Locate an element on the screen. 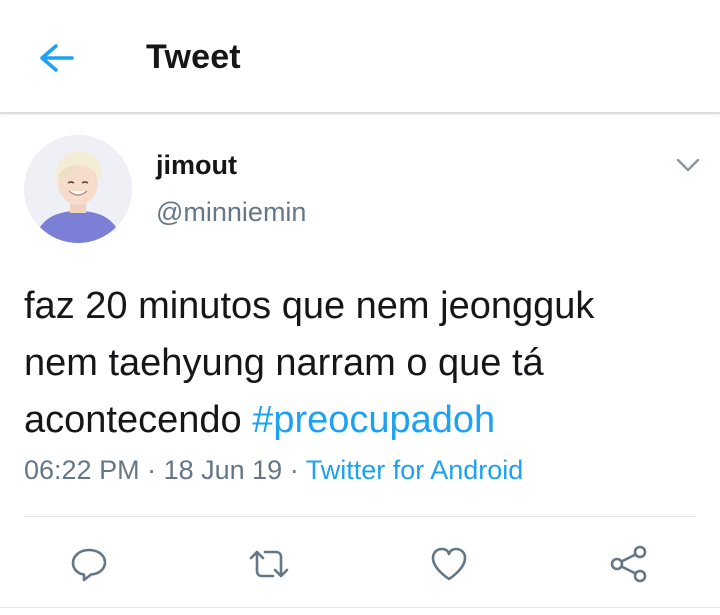 The width and height of the screenshot is (720, 615). user-handle: @minniemin is located at coordinates (231, 212).